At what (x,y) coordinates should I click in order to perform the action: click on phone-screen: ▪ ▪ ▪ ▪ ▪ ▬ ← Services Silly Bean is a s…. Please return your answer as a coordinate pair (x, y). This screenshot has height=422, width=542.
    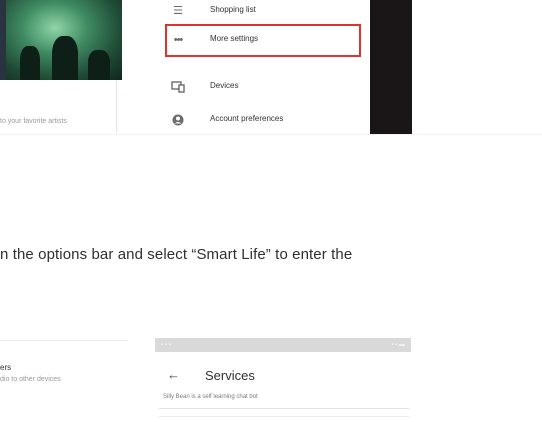
    Looking at the image, I should click on (283, 380).